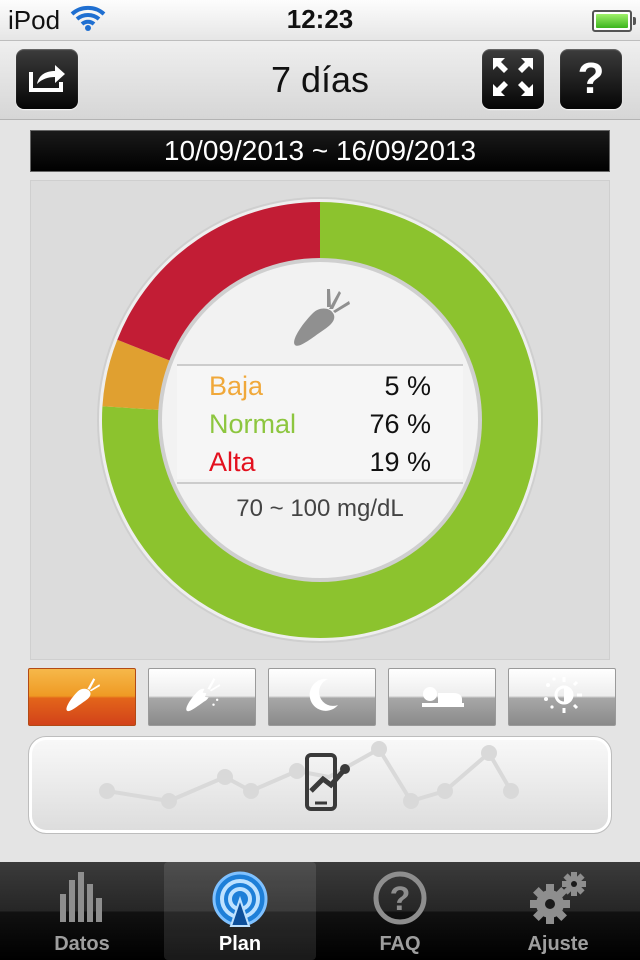 The height and width of the screenshot is (960, 640). What do you see at coordinates (320, 151) in the screenshot?
I see `date-range: 10/09/2013 ~ 16/09/2013` at bounding box center [320, 151].